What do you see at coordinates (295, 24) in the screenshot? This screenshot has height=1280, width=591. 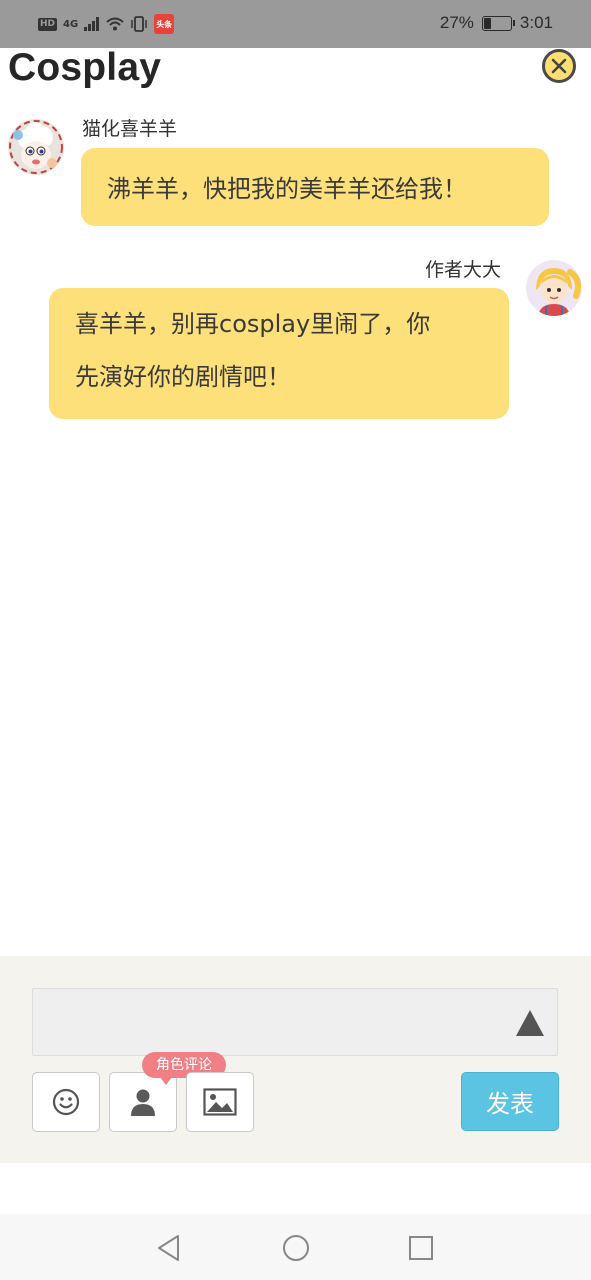 I see `status-bar: HD 4G 头条 27% 3:01` at bounding box center [295, 24].